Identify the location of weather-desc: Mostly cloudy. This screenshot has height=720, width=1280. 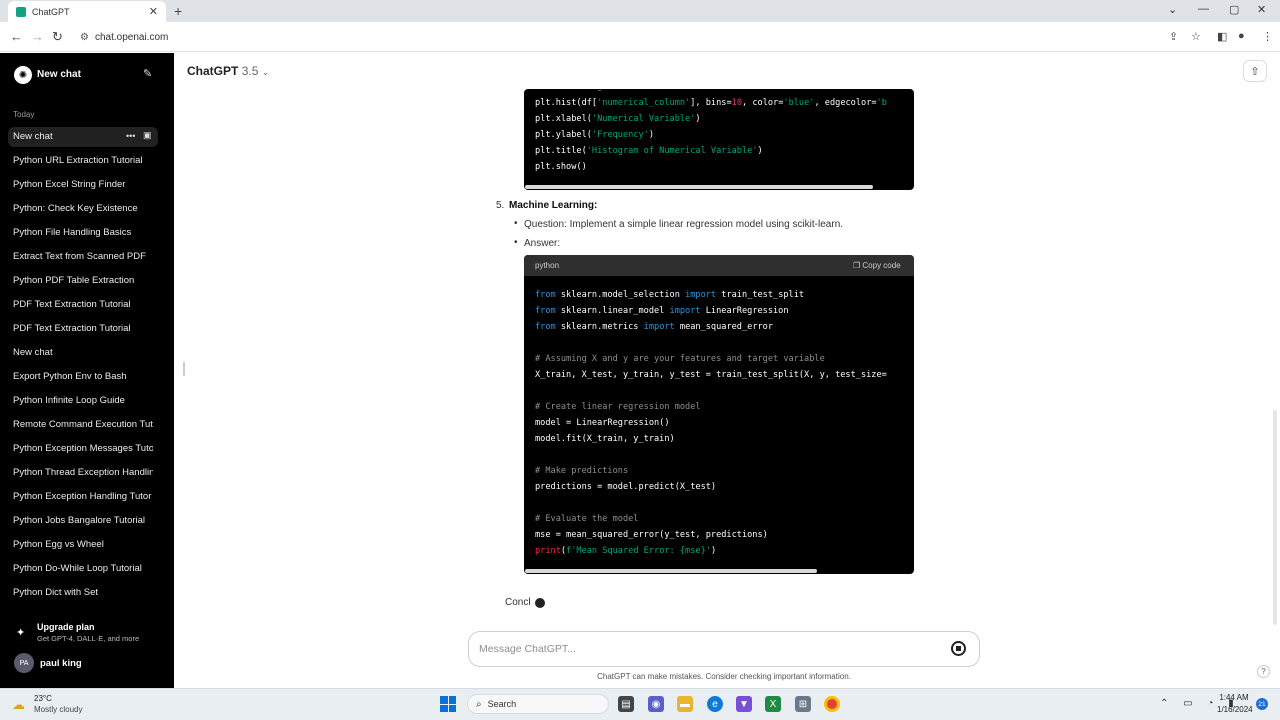
(58, 709).